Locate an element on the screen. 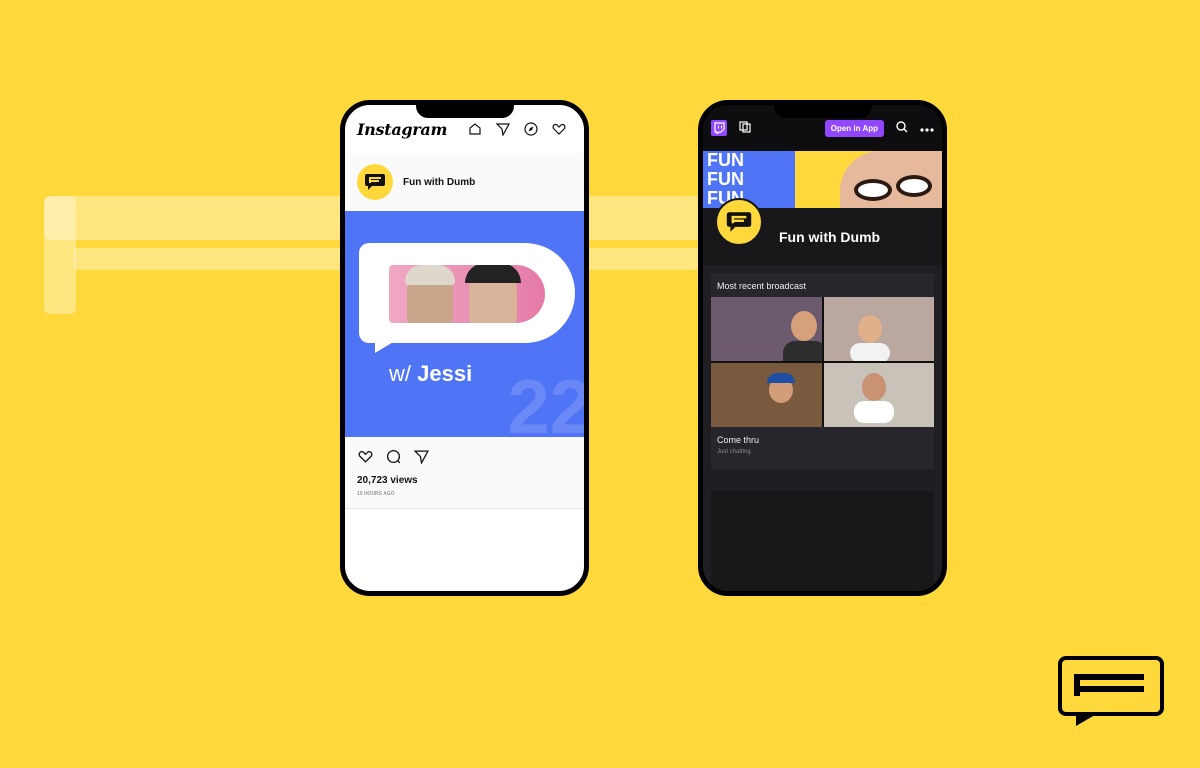 The width and height of the screenshot is (1200, 768). share-icon is located at coordinates (421, 456).